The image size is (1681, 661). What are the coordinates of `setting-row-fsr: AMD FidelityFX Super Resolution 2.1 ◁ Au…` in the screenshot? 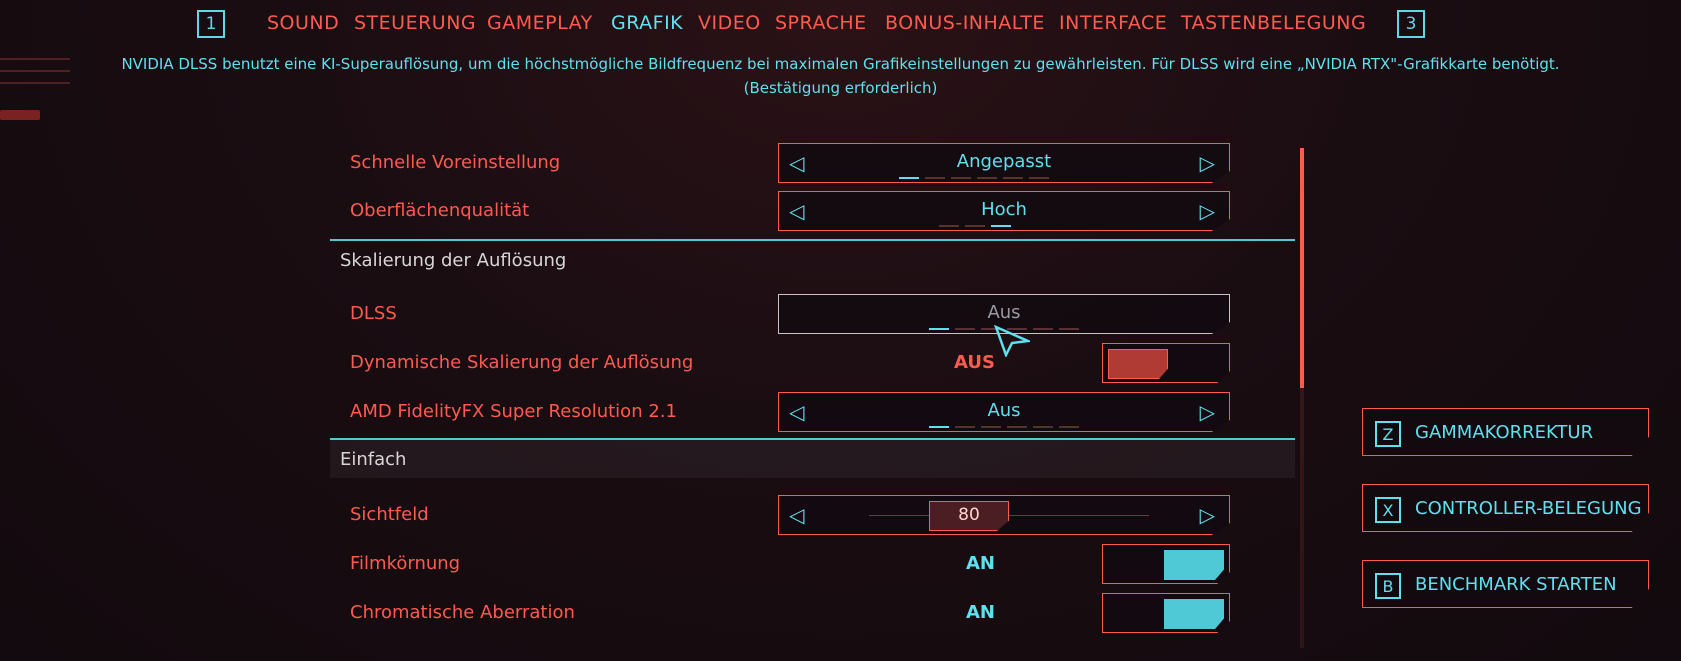 It's located at (812, 412).